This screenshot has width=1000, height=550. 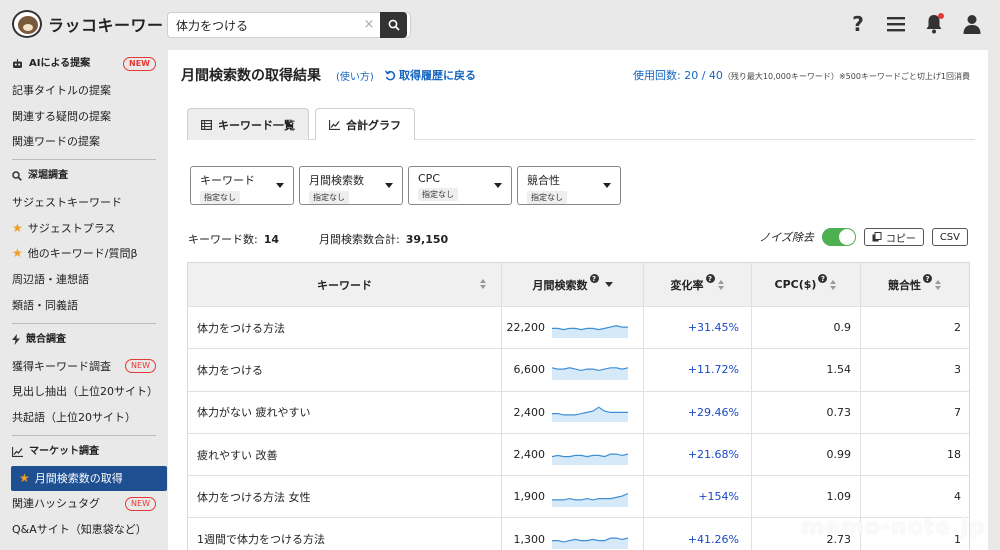 What do you see at coordinates (345, 412) in the screenshot?
I see `keyword-cell: 体力がない 疲れやすい` at bounding box center [345, 412].